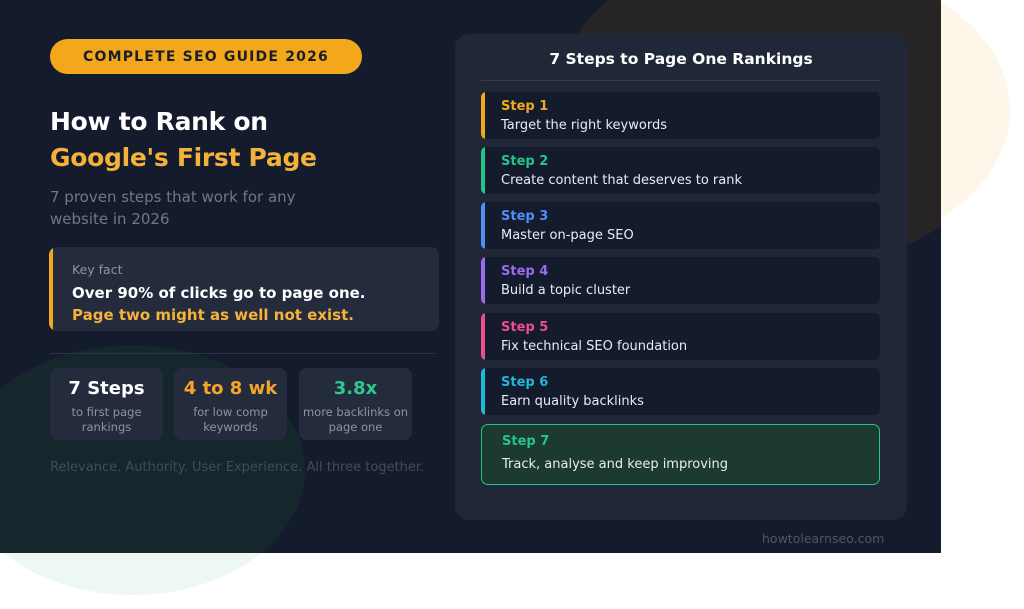 Image resolution: width=1024 pixels, height=609 pixels. What do you see at coordinates (615, 464) in the screenshot?
I see `step-text: Track, analyse and keep improving` at bounding box center [615, 464].